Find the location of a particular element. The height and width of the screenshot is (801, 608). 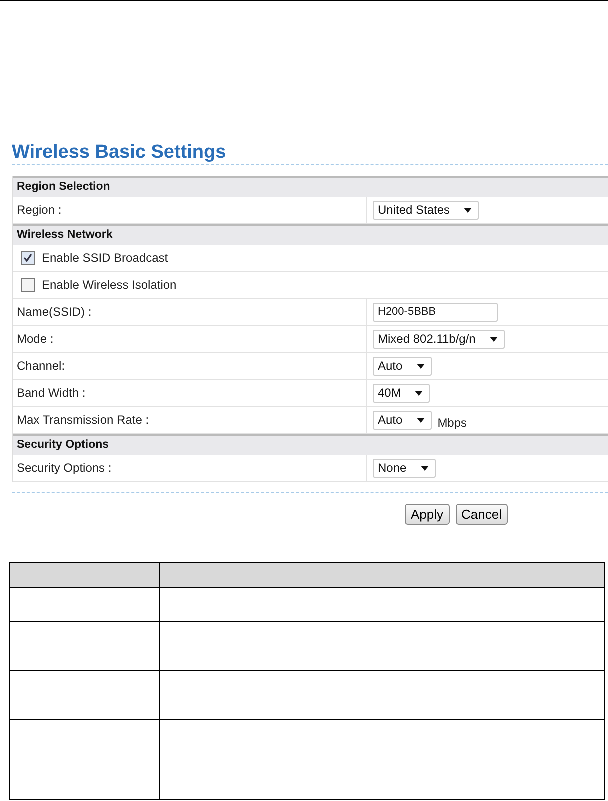

field-label: Max Transmission Rate : is located at coordinates (83, 420).